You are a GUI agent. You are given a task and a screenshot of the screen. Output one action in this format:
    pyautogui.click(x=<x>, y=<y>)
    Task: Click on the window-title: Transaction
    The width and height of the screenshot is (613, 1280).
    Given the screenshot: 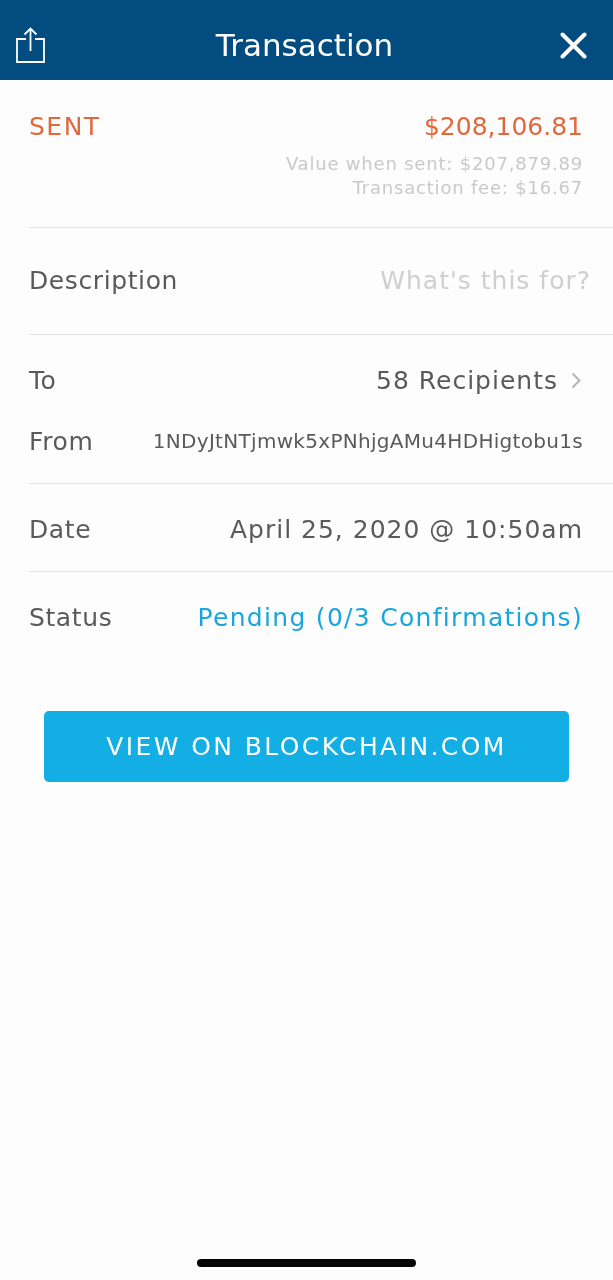 What is the action you would take?
    pyautogui.click(x=304, y=45)
    